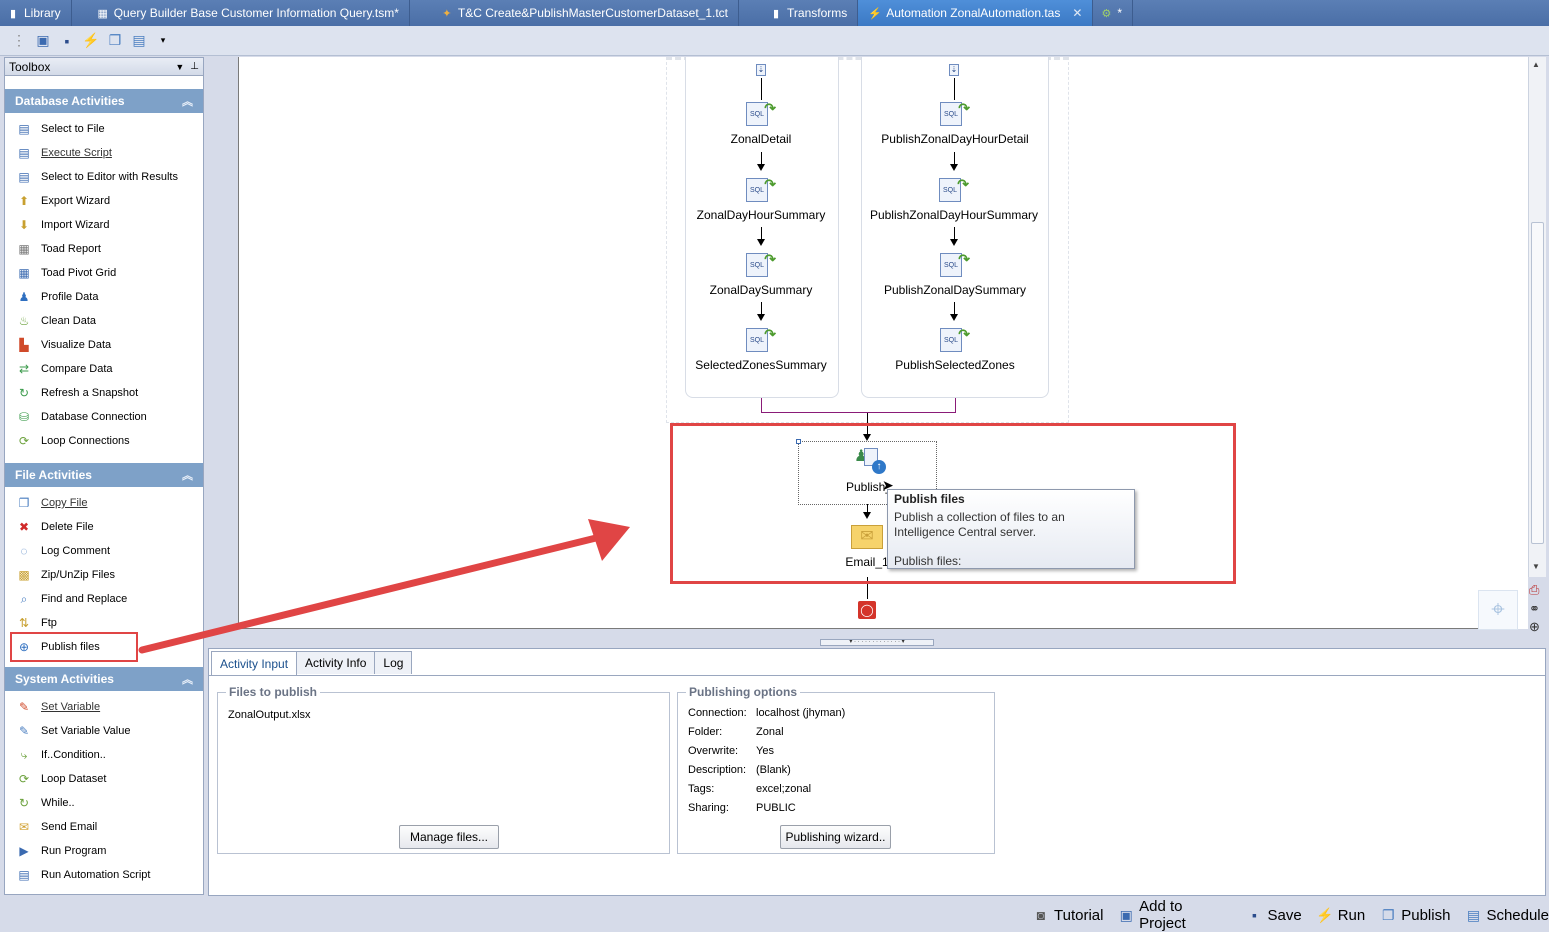  I want to click on grip-icon: ⋮, so click(19, 40).